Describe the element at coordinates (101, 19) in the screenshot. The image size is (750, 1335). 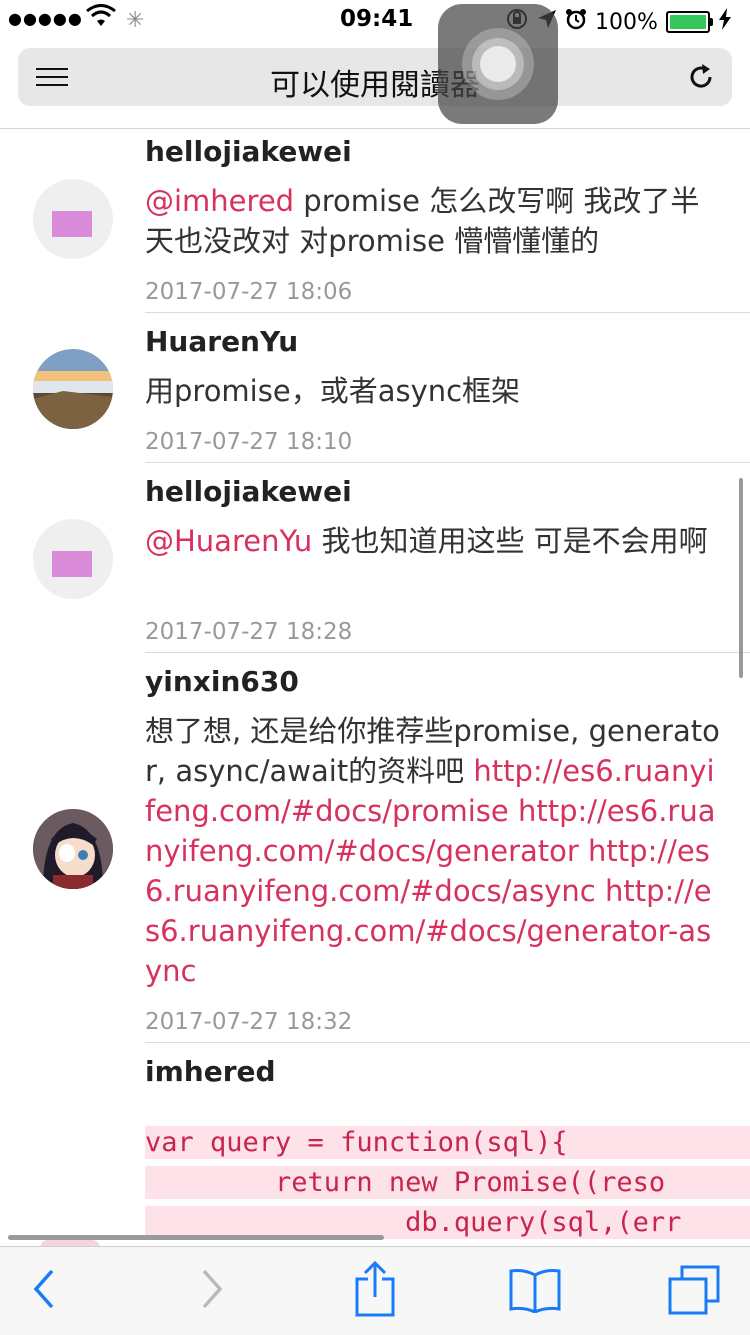
I see `wifi-icon` at that location.